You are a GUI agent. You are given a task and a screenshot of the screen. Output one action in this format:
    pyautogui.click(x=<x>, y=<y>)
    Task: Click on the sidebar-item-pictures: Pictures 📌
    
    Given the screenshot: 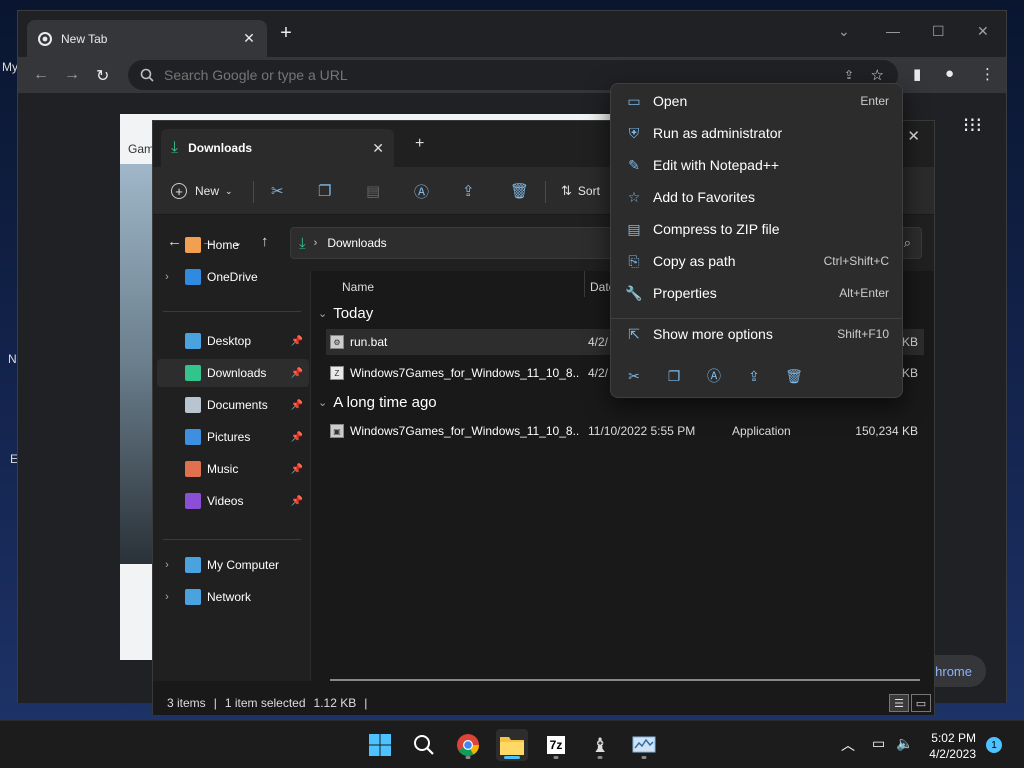 What is the action you would take?
    pyautogui.click(x=233, y=437)
    